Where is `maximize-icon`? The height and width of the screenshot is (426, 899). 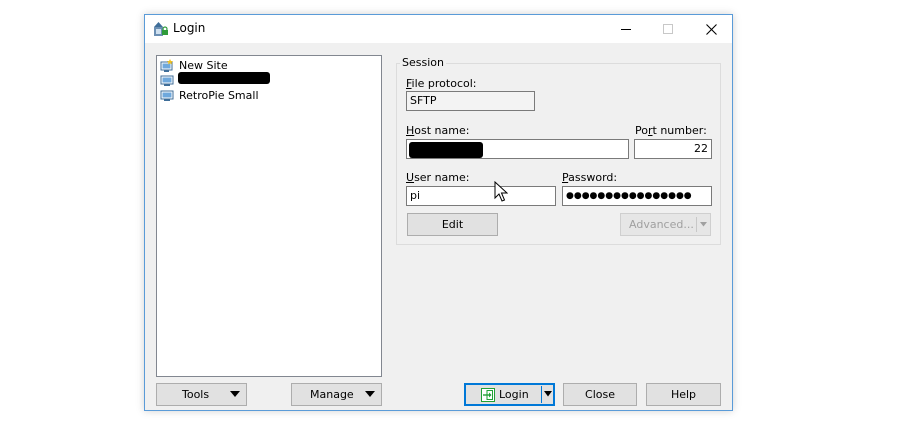
maximize-icon is located at coordinates (668, 29).